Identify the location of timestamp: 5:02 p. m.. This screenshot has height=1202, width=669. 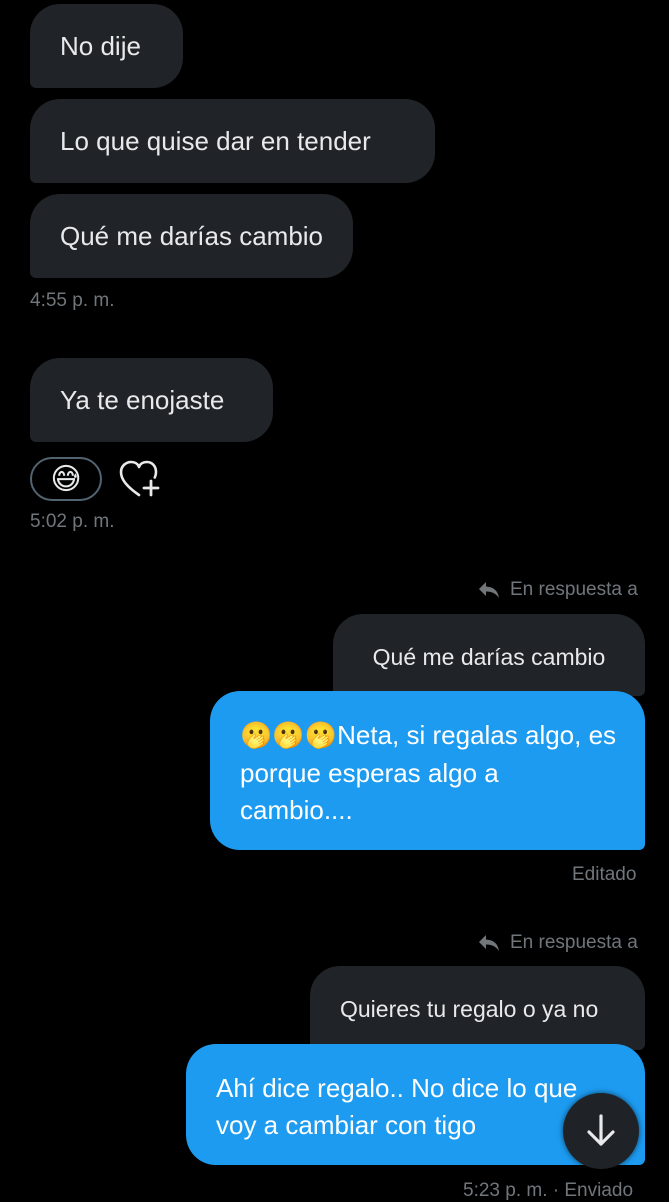
(72, 521).